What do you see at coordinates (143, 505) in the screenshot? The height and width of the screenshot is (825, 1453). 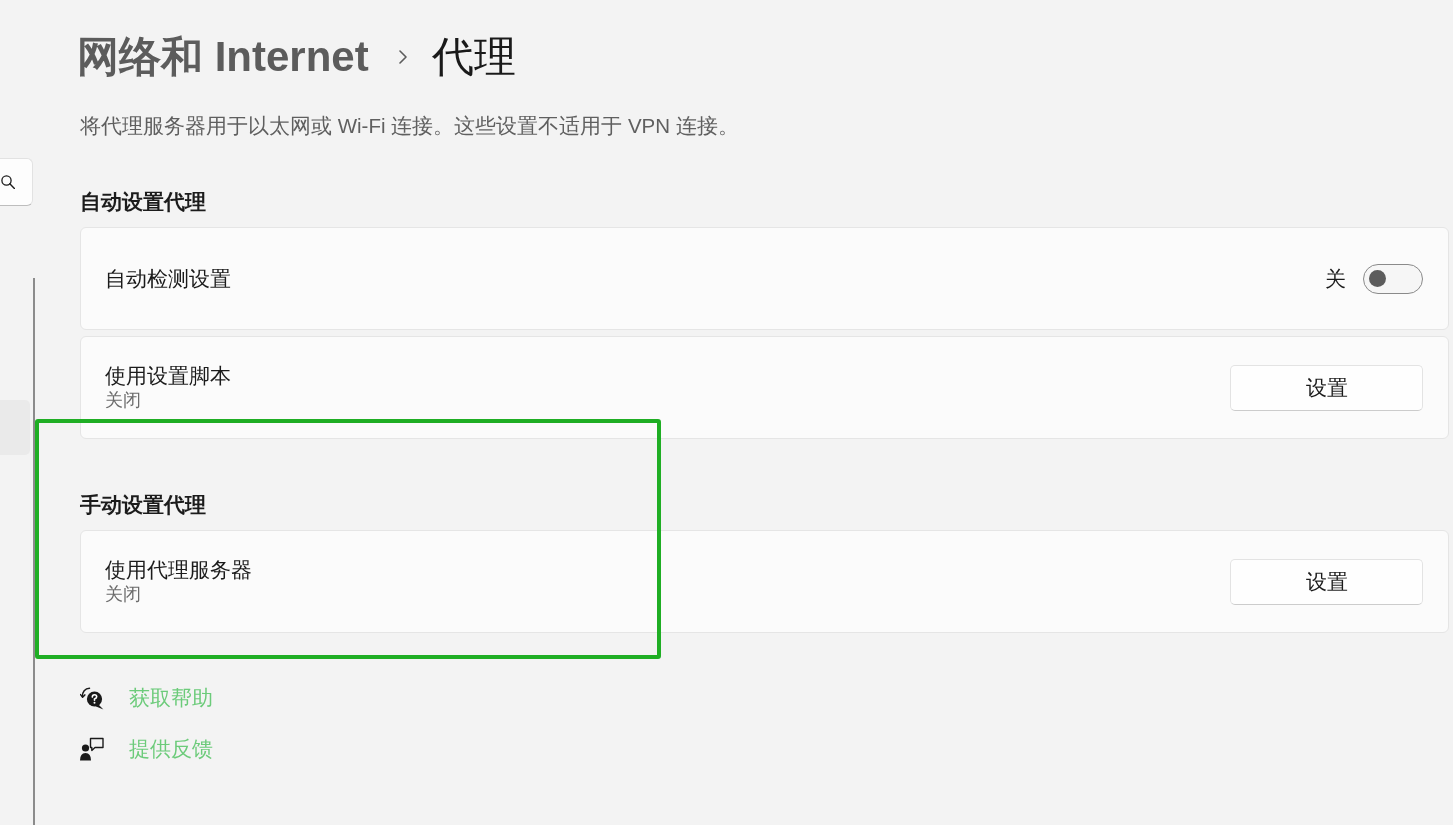 I see `section-heading: 手动设置代理` at bounding box center [143, 505].